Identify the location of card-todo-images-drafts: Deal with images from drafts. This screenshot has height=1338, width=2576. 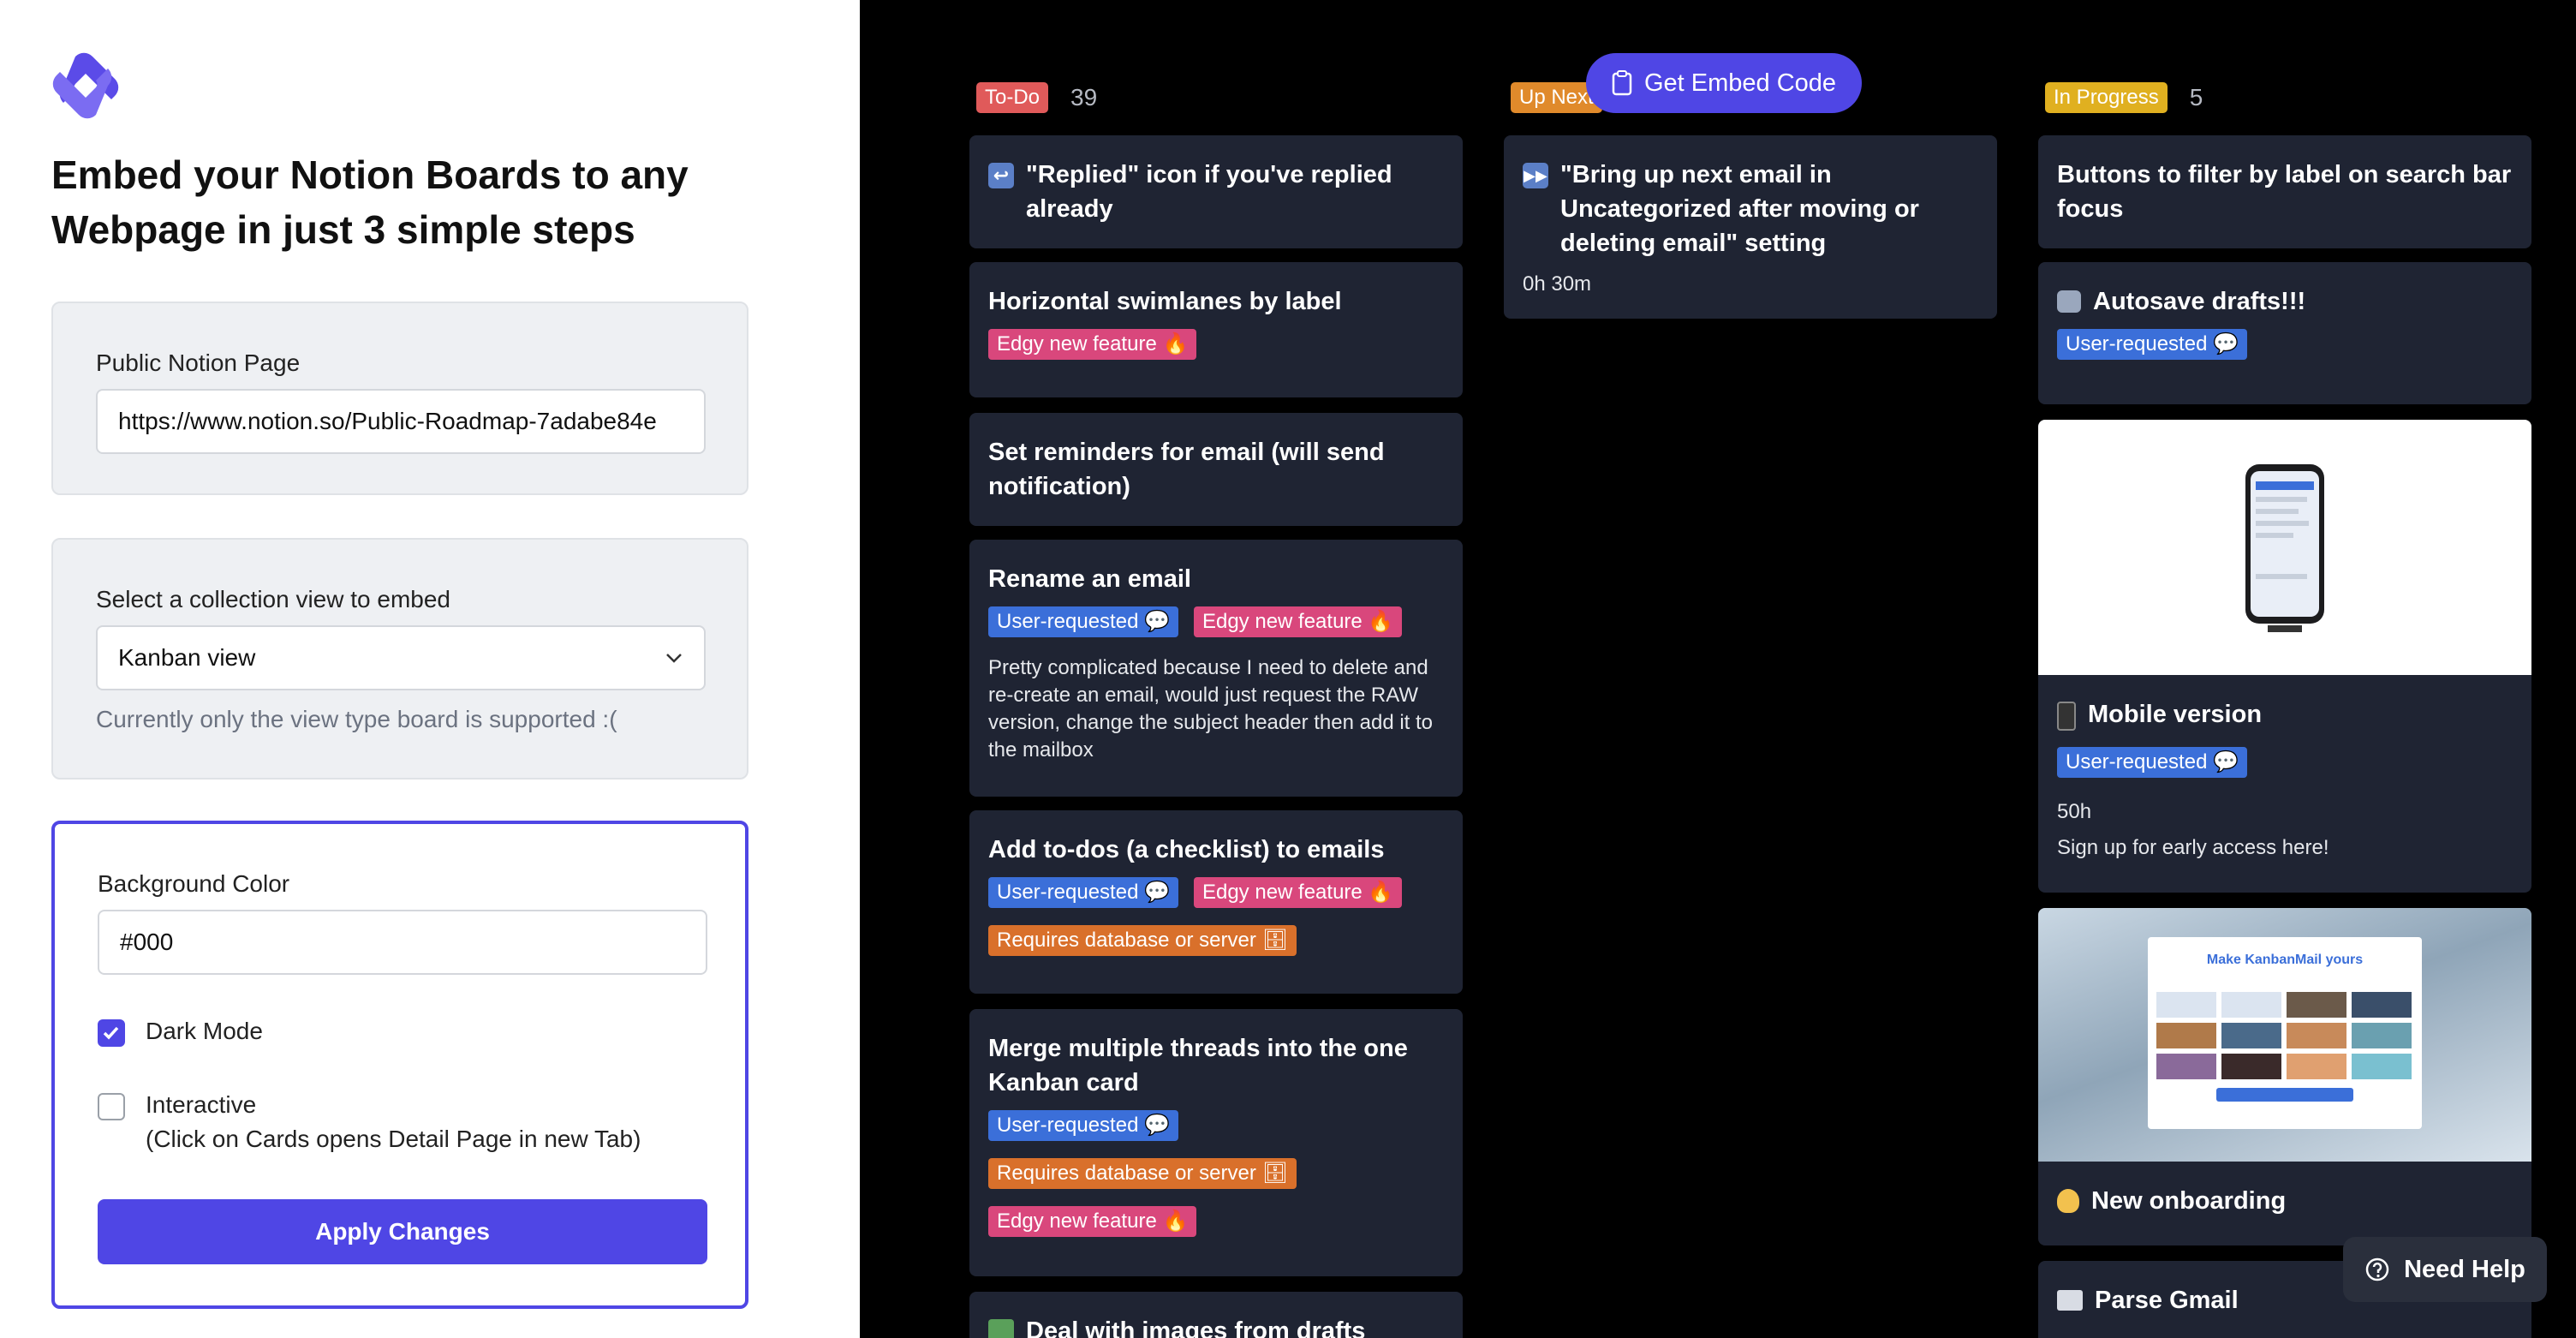
(1216, 1315).